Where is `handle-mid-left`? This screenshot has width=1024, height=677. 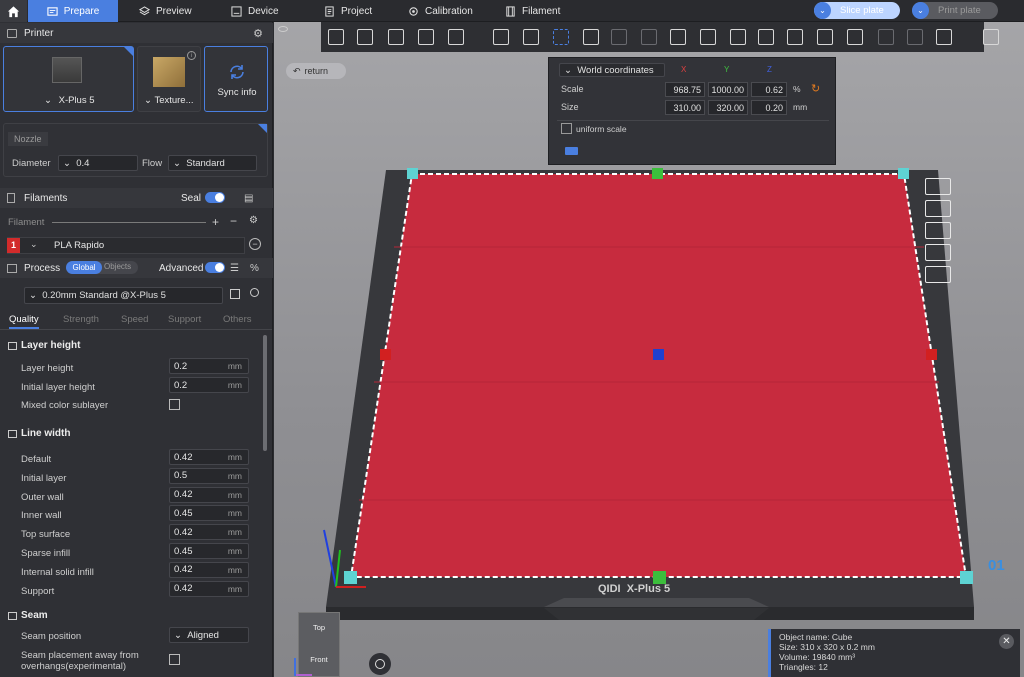
handle-mid-left is located at coordinates (385, 354).